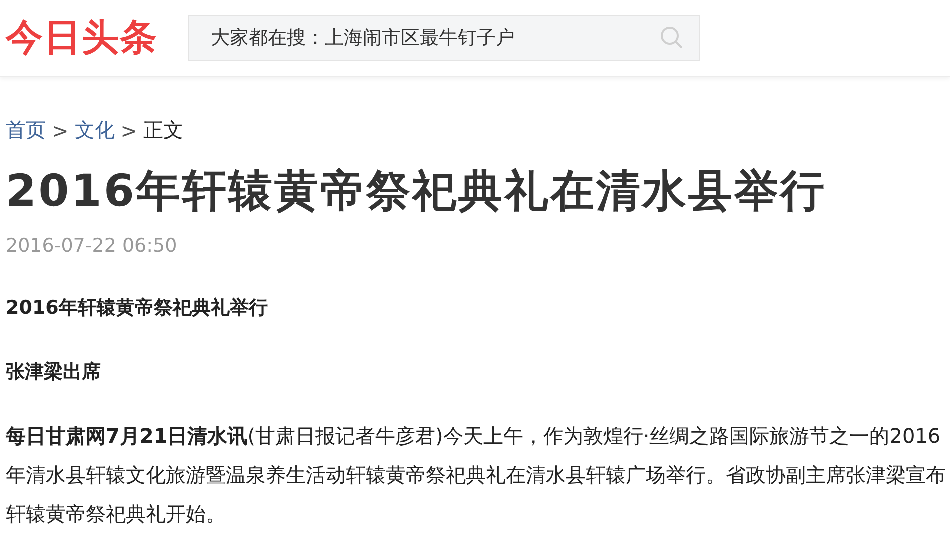 The image size is (950, 537). What do you see at coordinates (444, 38) in the screenshot?
I see `search-field: 大家都在搜：上海闹市区最牛钉子户` at bounding box center [444, 38].